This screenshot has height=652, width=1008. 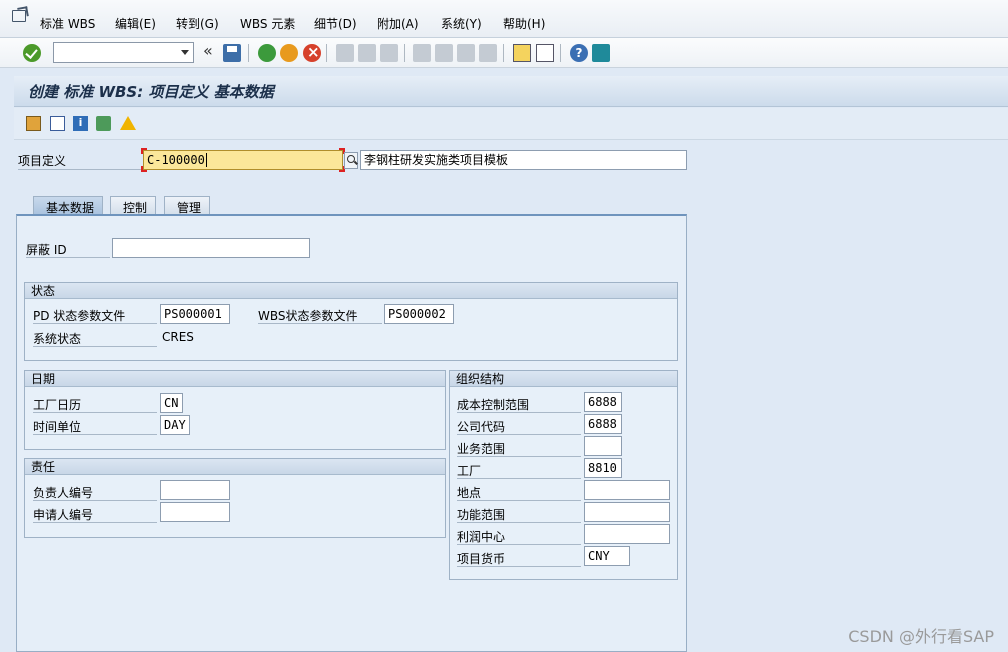 What do you see at coordinates (627, 512) in the screenshot?
I see `functional-area-input` at bounding box center [627, 512].